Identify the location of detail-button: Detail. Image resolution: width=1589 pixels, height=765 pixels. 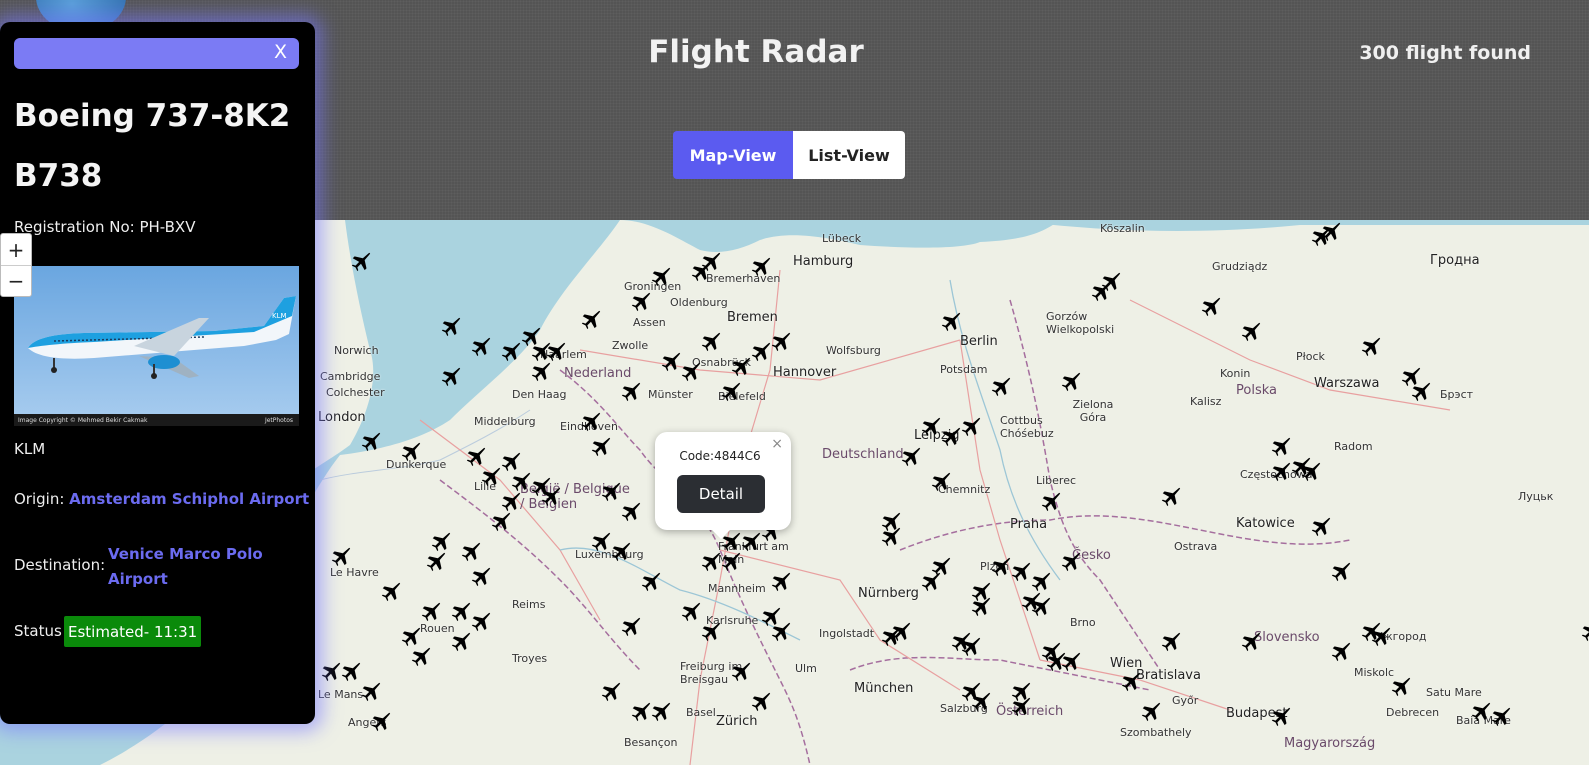
(721, 494).